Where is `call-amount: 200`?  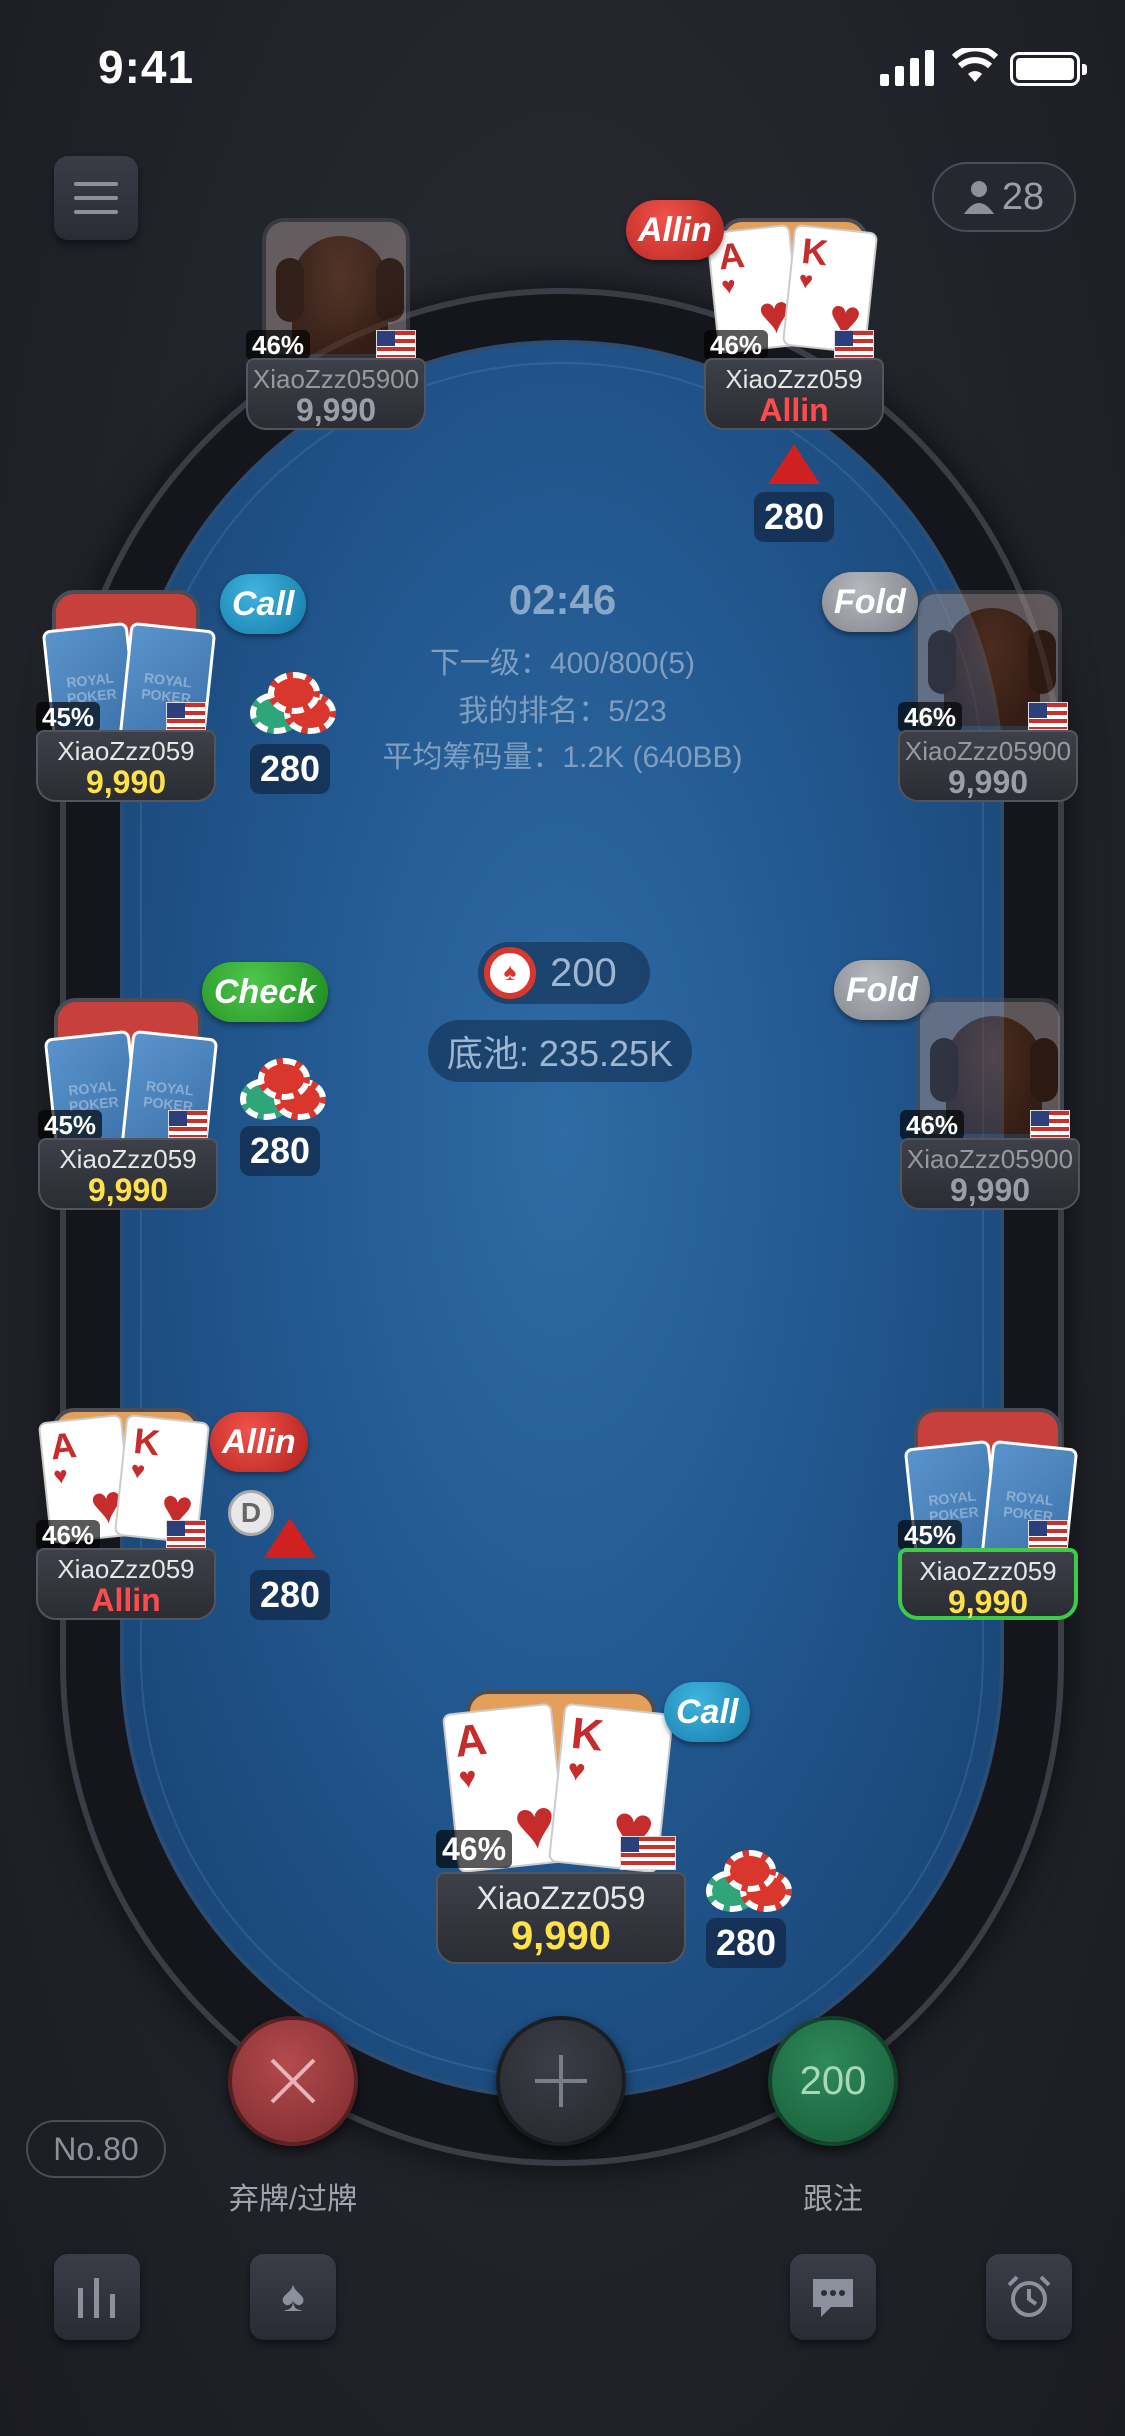
call-amount: 200 is located at coordinates (833, 2080).